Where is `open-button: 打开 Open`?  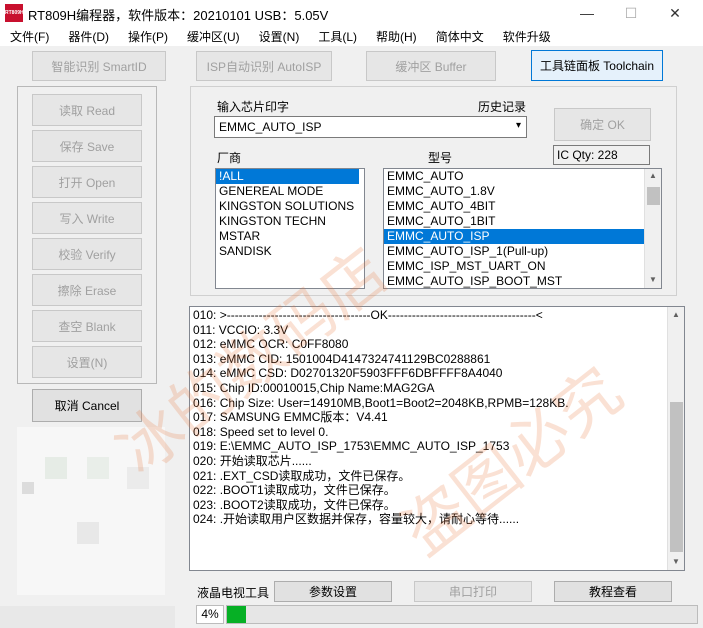 open-button: 打开 Open is located at coordinates (87, 182).